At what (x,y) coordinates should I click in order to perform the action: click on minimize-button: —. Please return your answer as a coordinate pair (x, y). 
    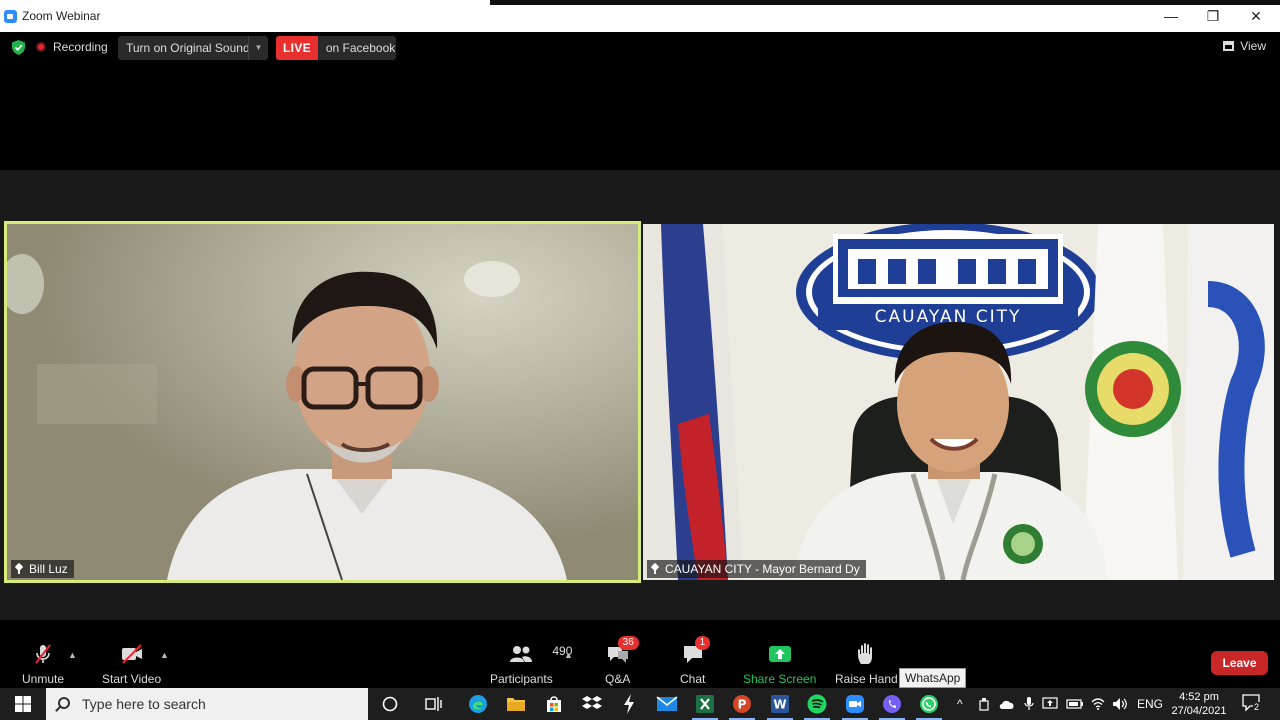
    Looking at the image, I should click on (1171, 16).